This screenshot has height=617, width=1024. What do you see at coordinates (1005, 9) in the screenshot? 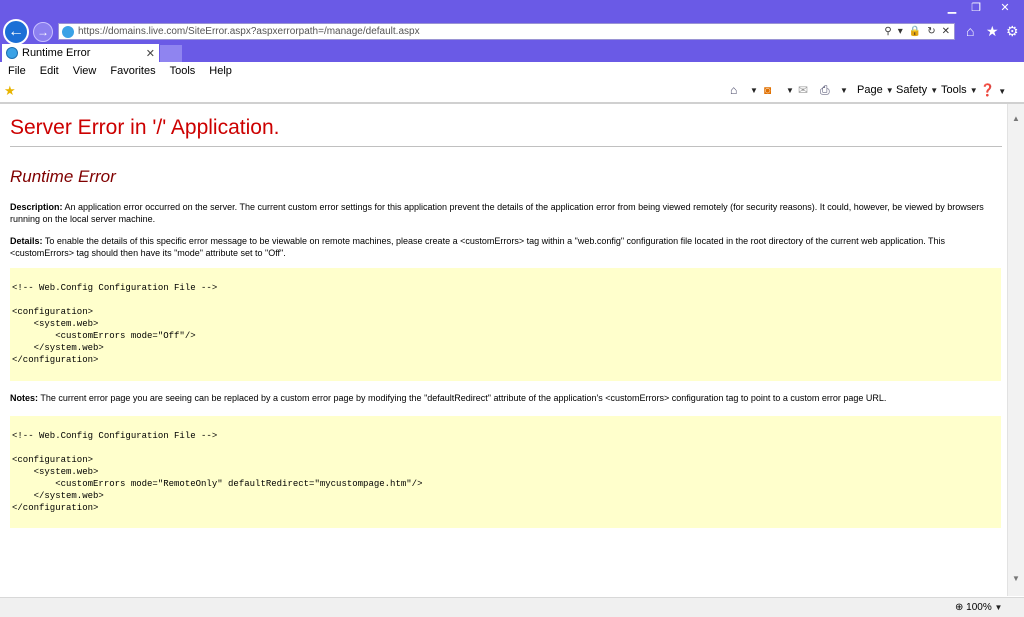
I see `close-window-button: ✕` at bounding box center [1005, 9].